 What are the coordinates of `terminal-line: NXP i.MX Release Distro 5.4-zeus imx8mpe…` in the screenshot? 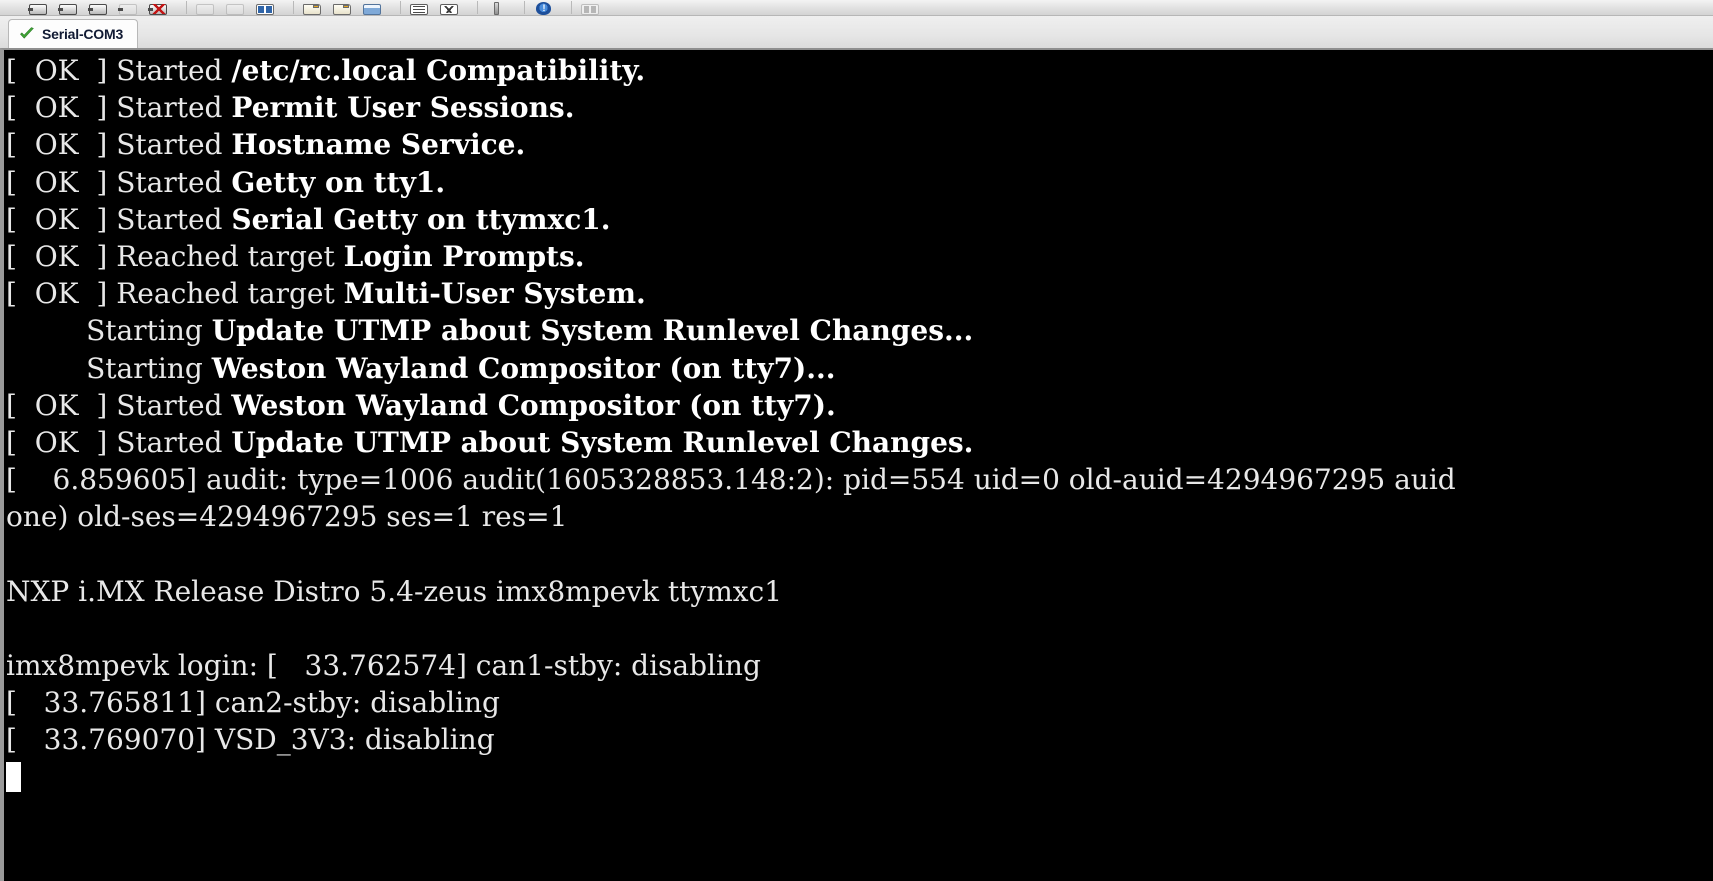 It's located at (859, 591).